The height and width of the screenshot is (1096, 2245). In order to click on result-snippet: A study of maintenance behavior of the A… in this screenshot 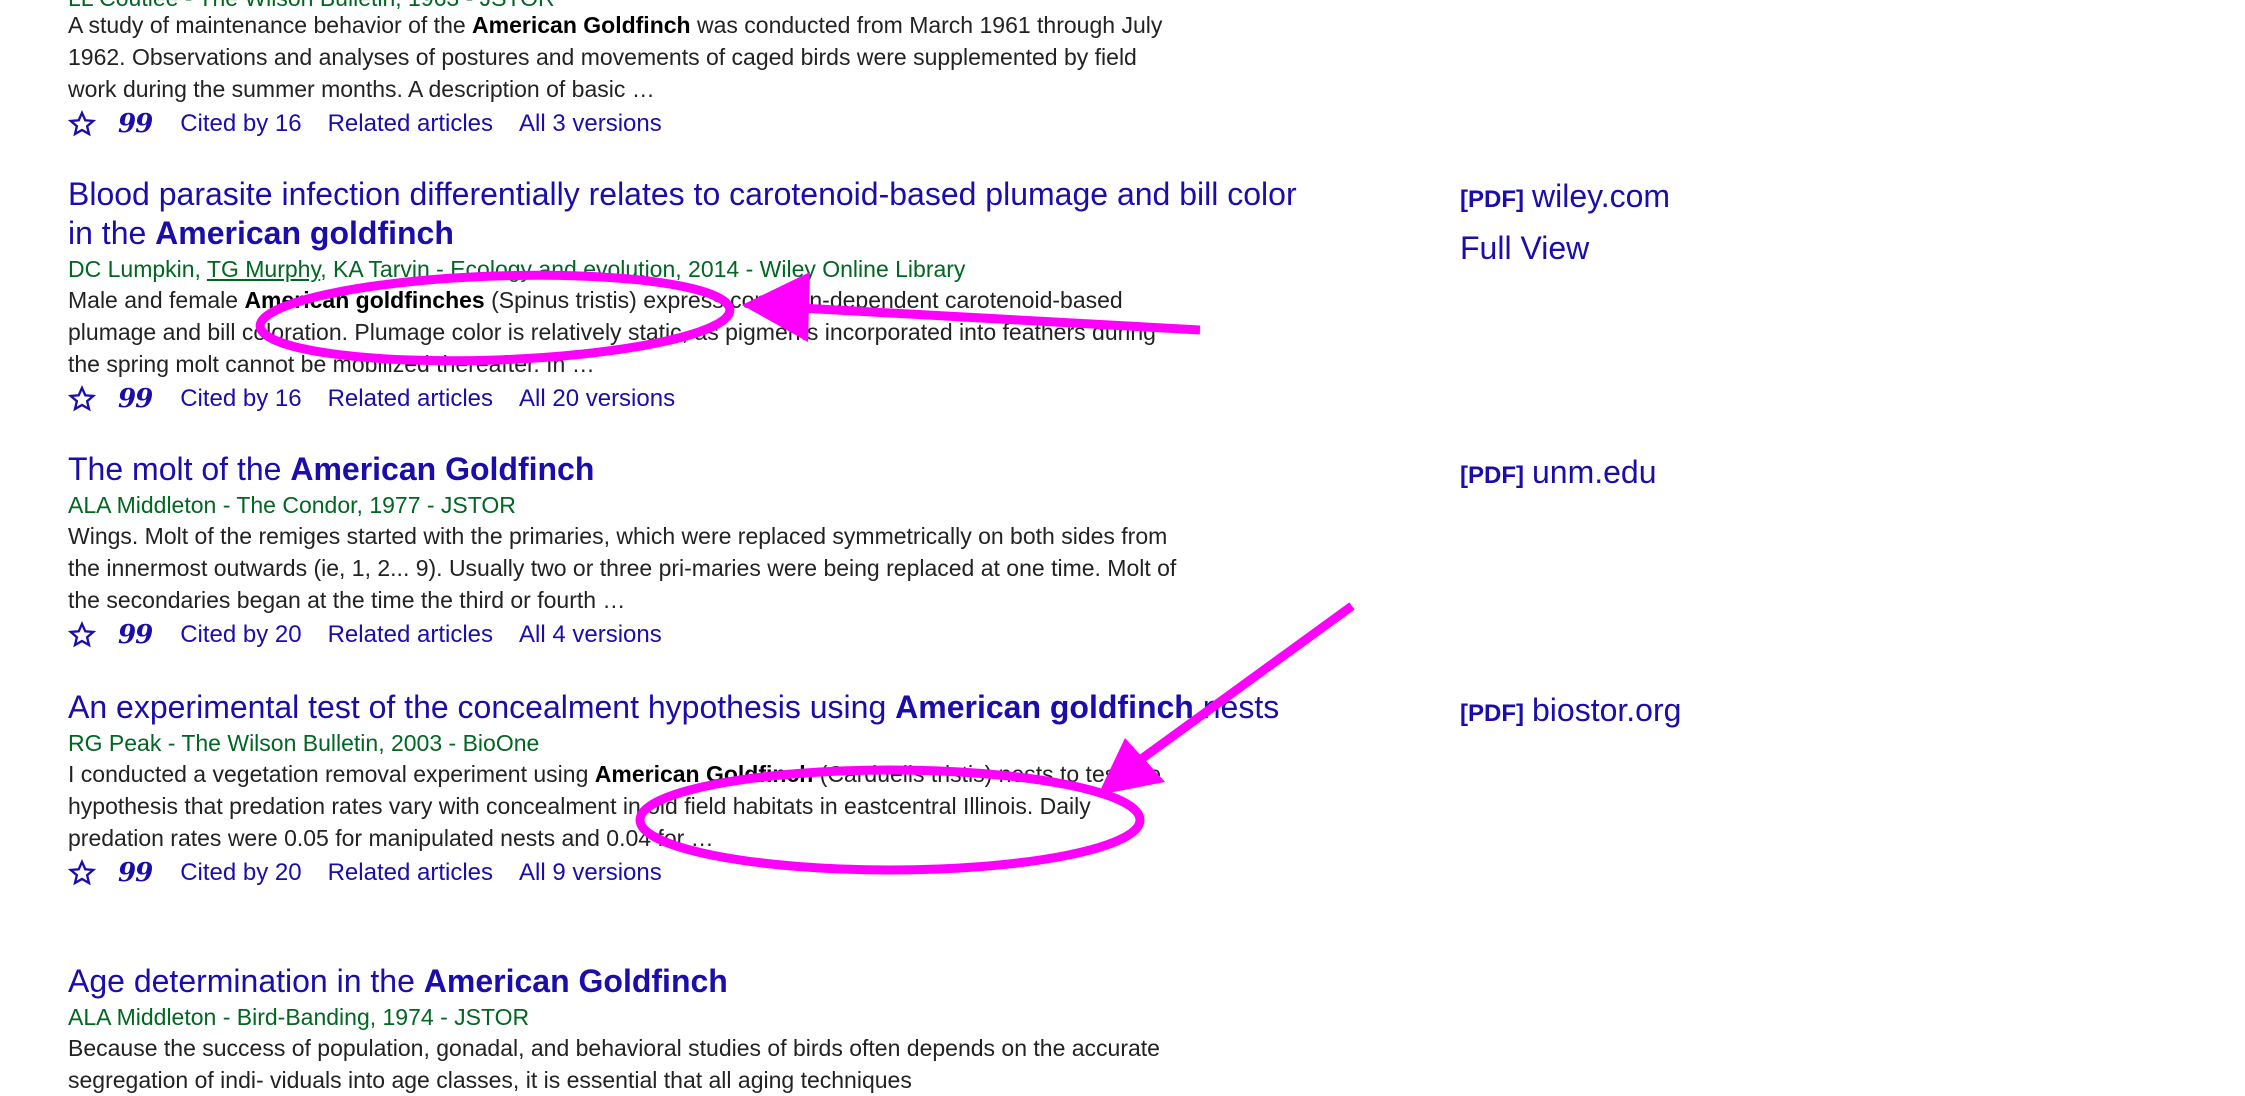, I will do `click(628, 57)`.